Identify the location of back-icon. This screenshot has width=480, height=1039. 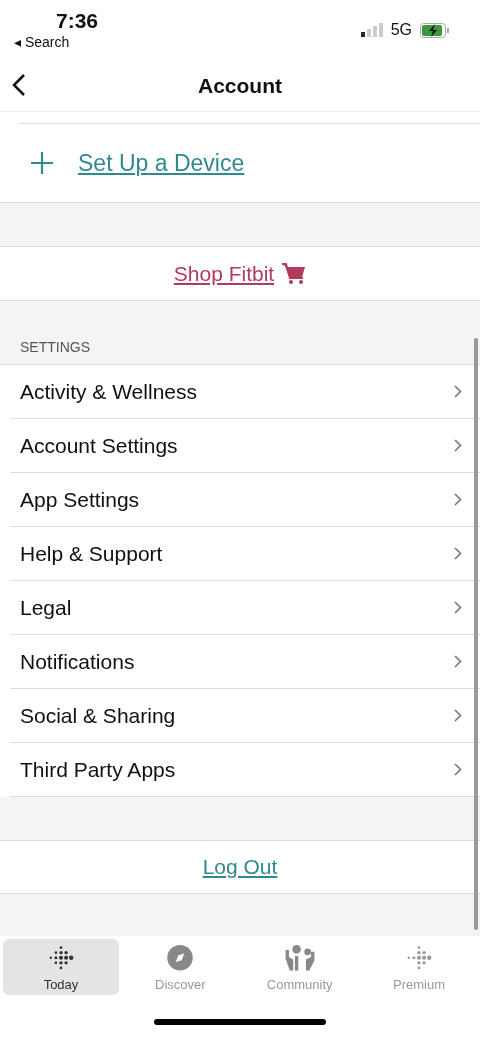
(19, 85).